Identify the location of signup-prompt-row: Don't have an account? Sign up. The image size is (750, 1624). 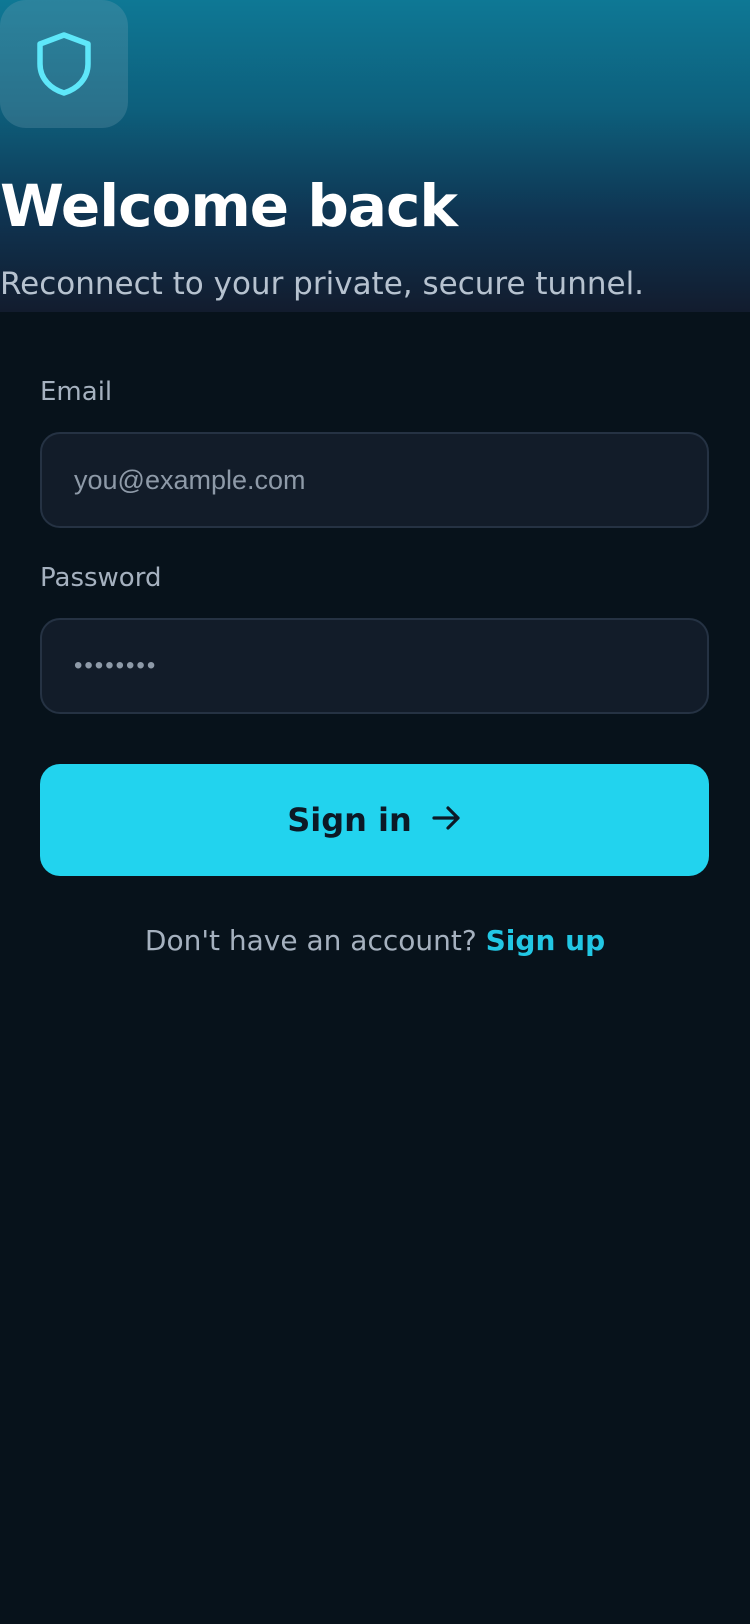
(375, 940).